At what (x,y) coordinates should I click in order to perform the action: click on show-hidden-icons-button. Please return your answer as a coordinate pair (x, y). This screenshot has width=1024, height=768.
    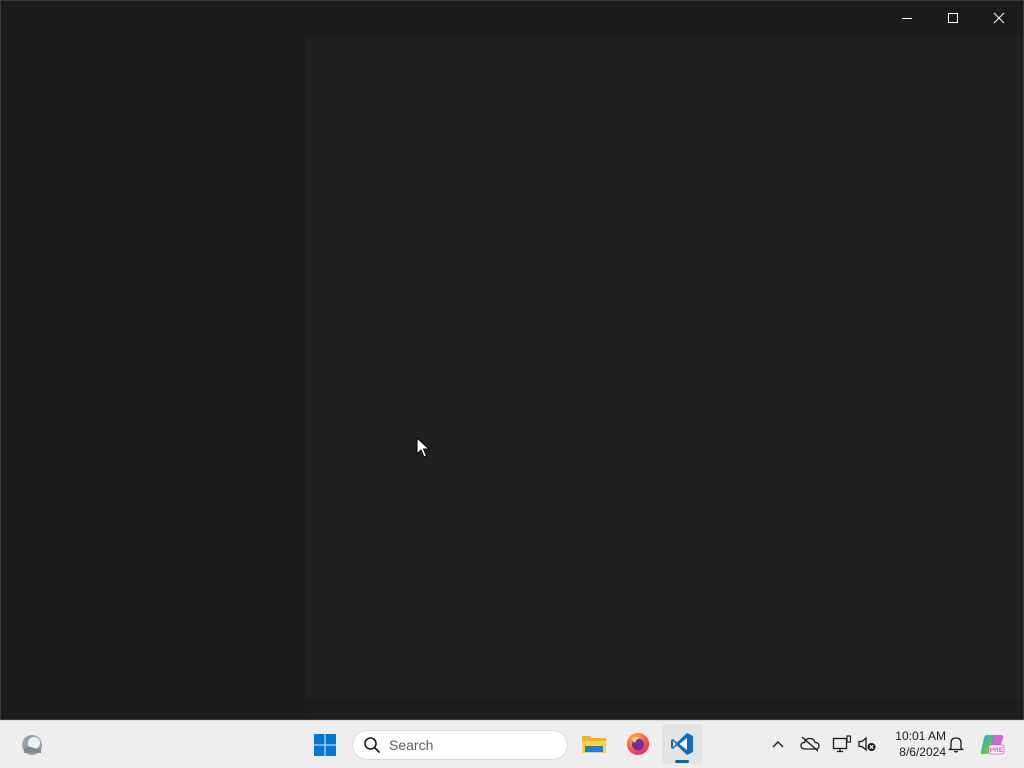
    Looking at the image, I should click on (778, 744).